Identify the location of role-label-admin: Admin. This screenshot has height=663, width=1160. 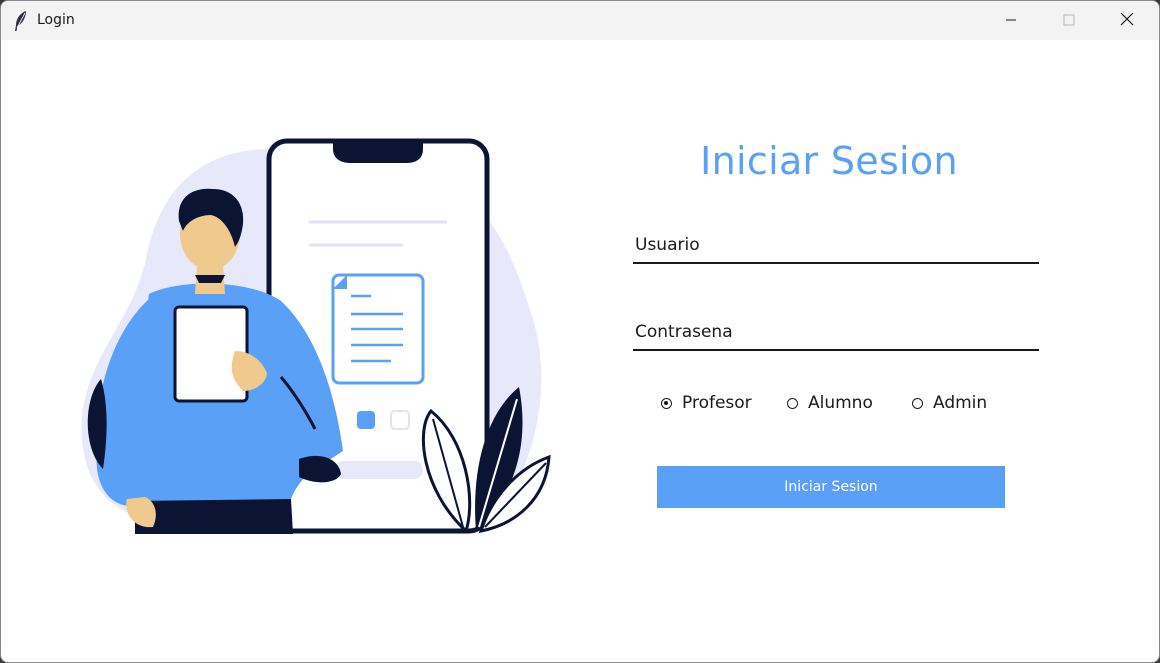
(960, 403).